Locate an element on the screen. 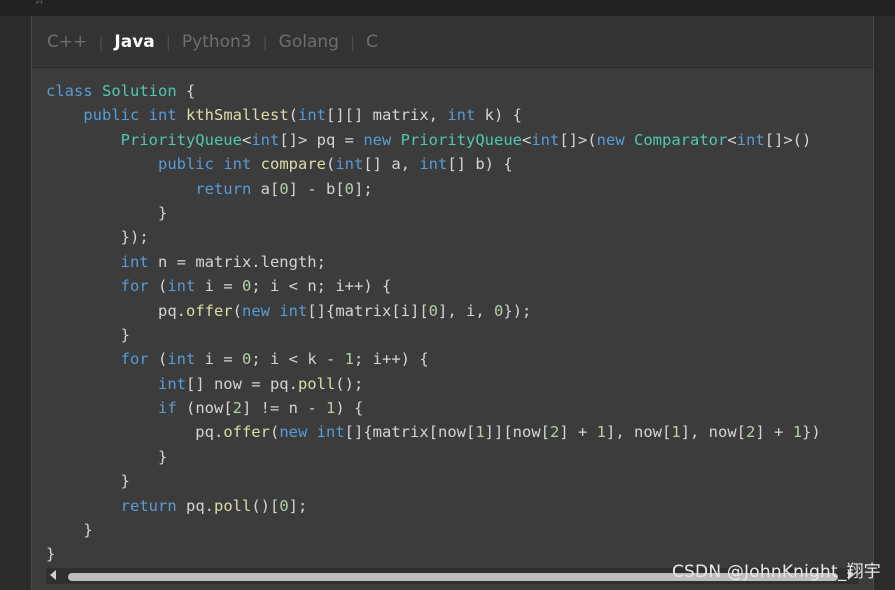  code-token: []>( is located at coordinates (578, 139).